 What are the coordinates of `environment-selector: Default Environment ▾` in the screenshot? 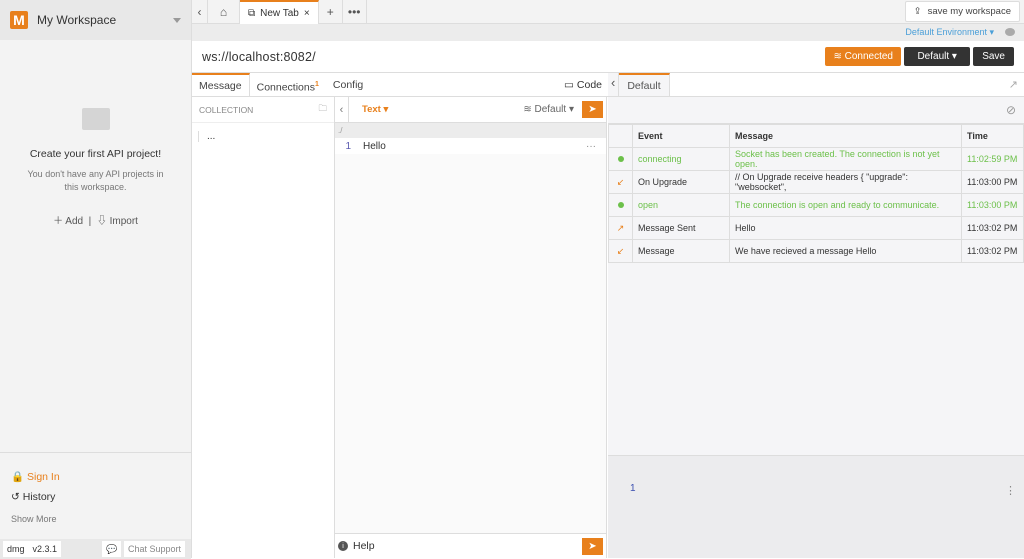 It's located at (949, 32).